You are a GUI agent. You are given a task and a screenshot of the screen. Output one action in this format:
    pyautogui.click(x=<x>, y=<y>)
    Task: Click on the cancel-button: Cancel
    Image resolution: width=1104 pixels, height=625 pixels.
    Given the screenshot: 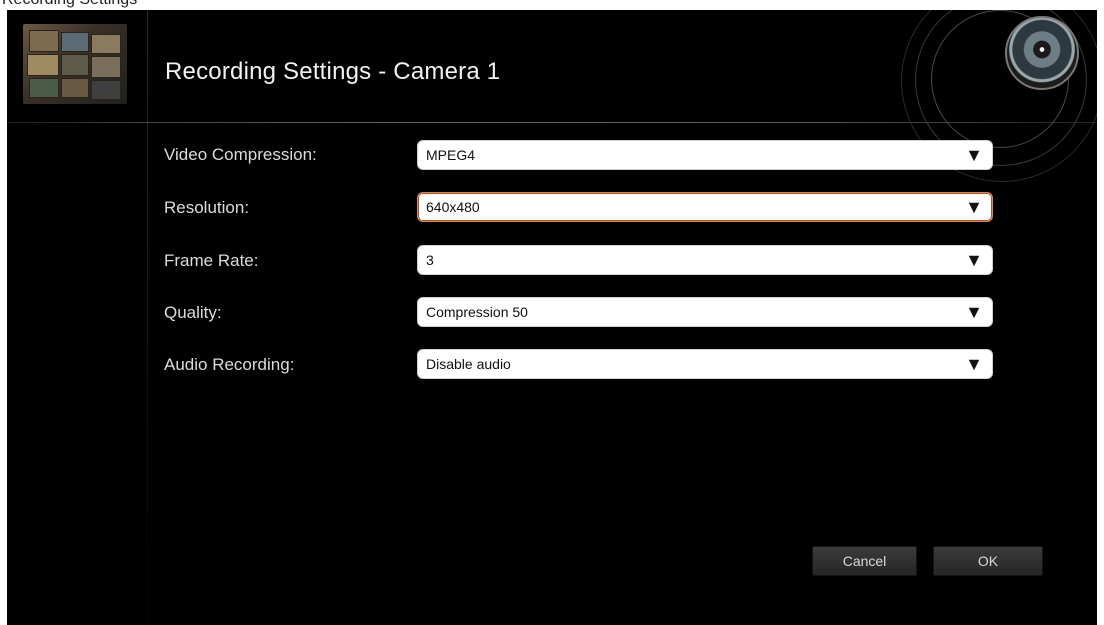 What is the action you would take?
    pyautogui.click(x=864, y=561)
    